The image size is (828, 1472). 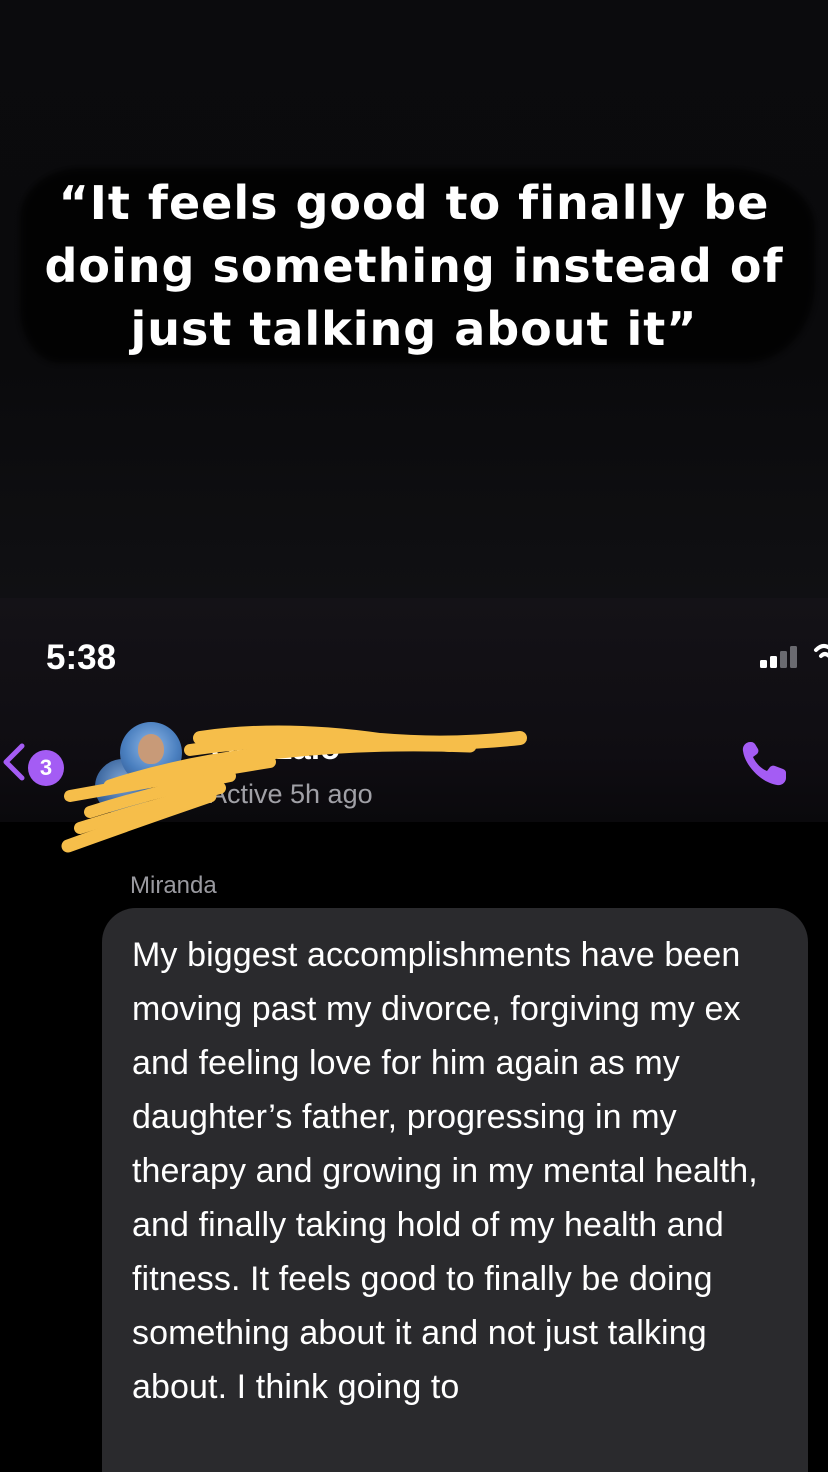 I want to click on contact-status: Active 5h ago, so click(x=291, y=794).